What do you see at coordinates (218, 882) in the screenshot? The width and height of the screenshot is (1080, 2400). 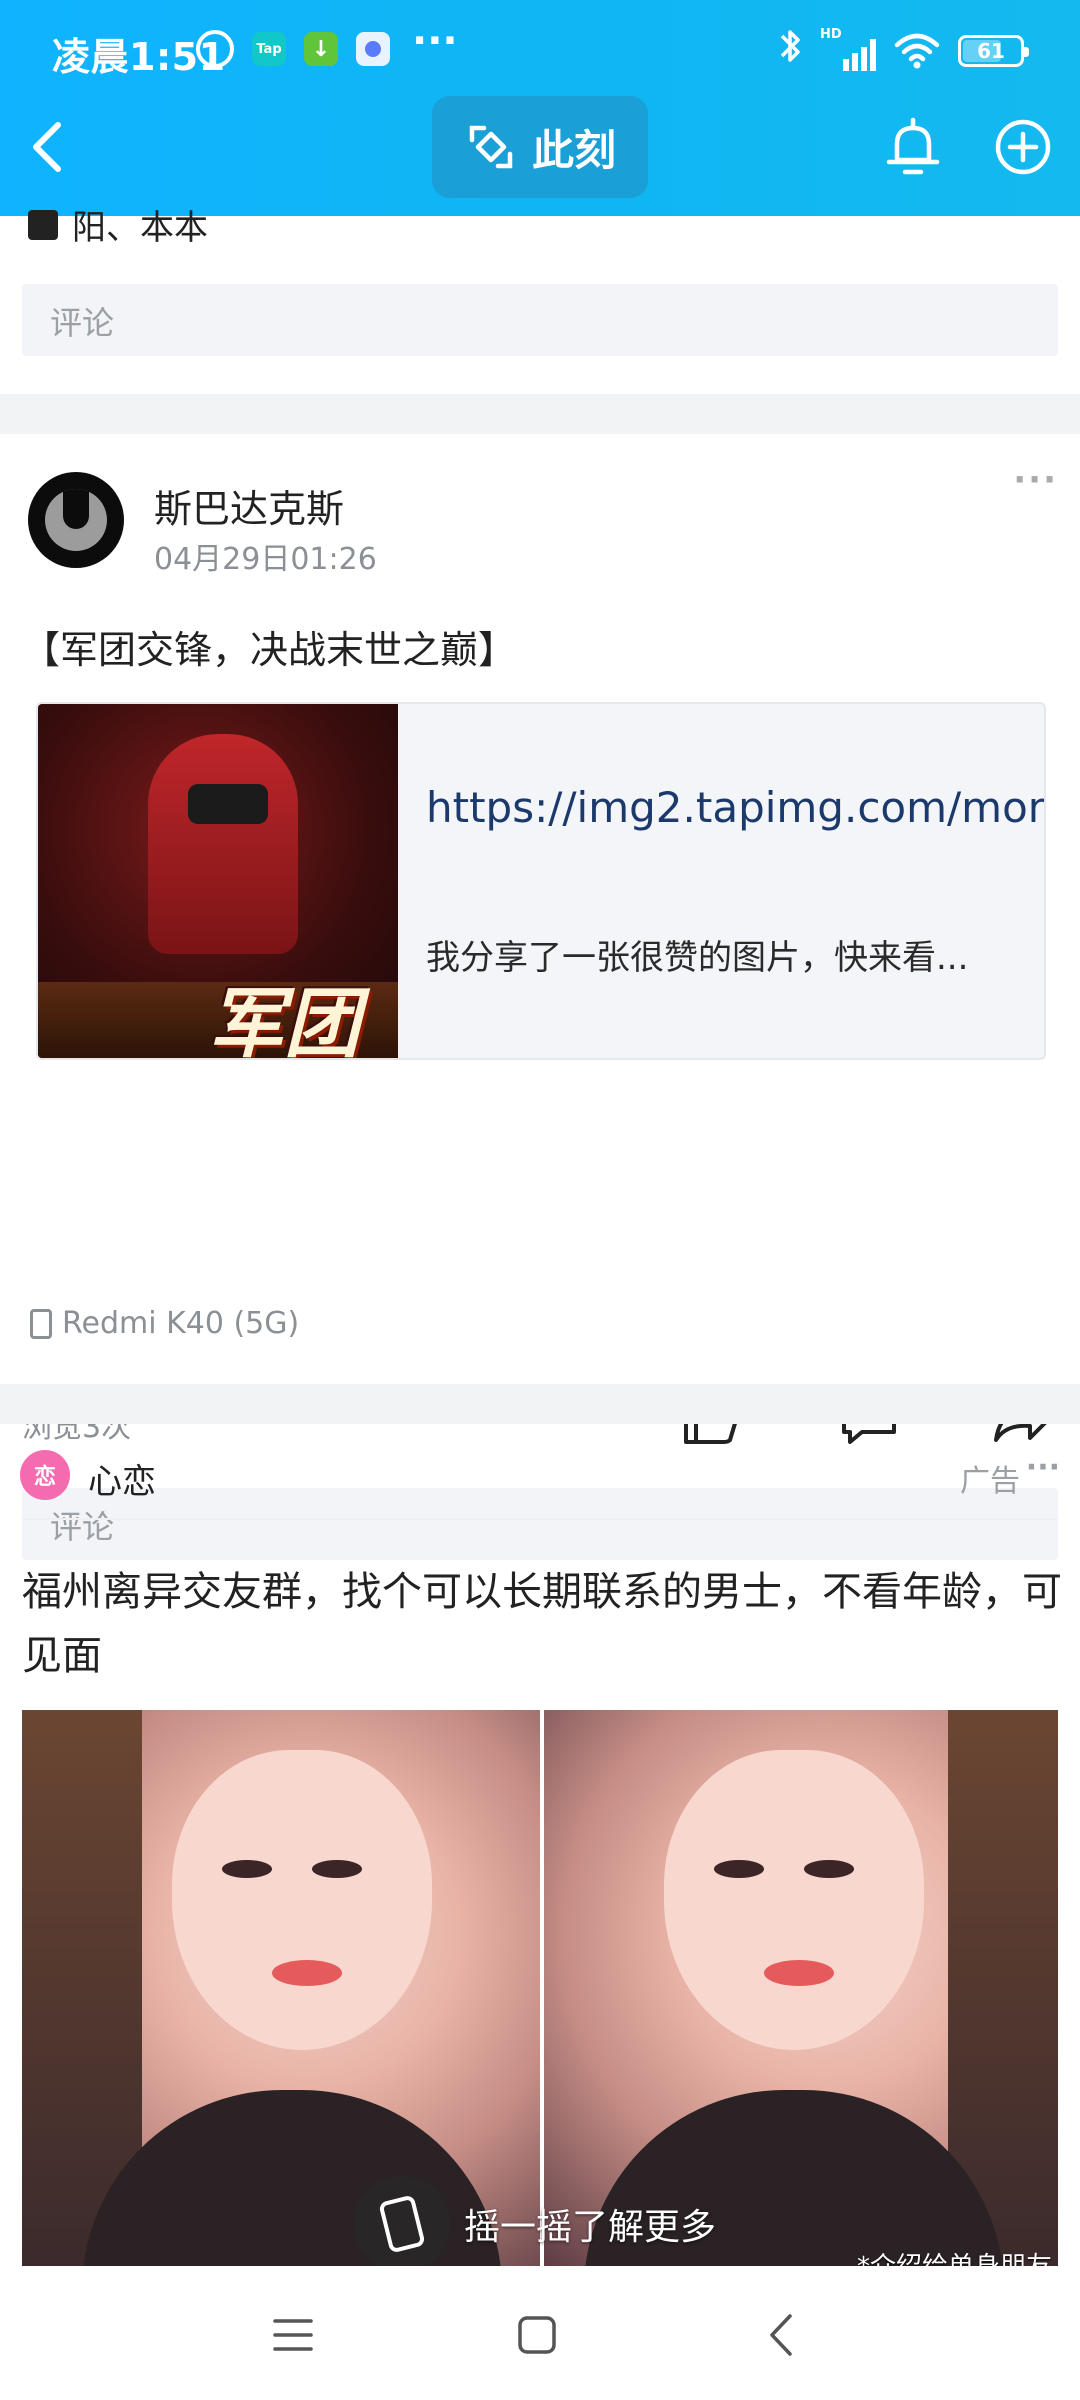 I see `link-thumbnail: 军团` at bounding box center [218, 882].